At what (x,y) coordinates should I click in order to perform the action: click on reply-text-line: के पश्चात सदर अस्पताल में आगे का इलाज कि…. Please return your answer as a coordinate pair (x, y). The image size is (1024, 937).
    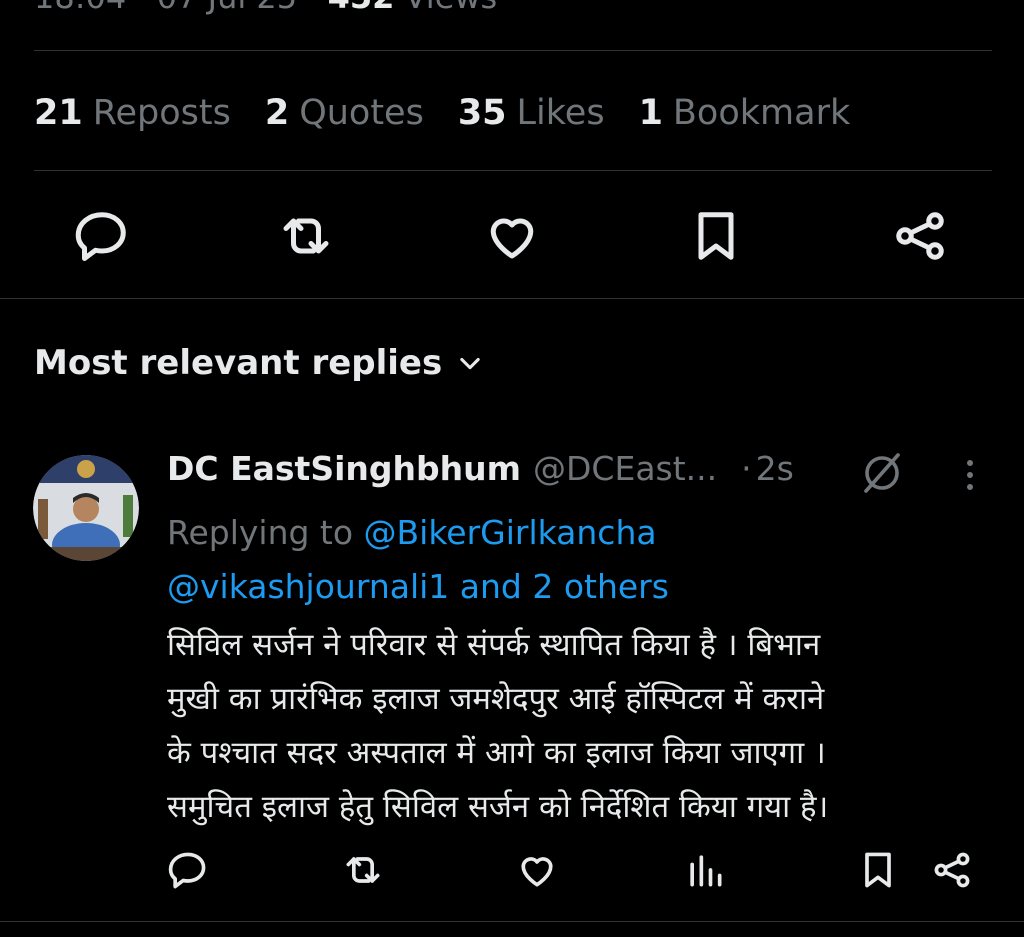
    Looking at the image, I should click on (496, 753).